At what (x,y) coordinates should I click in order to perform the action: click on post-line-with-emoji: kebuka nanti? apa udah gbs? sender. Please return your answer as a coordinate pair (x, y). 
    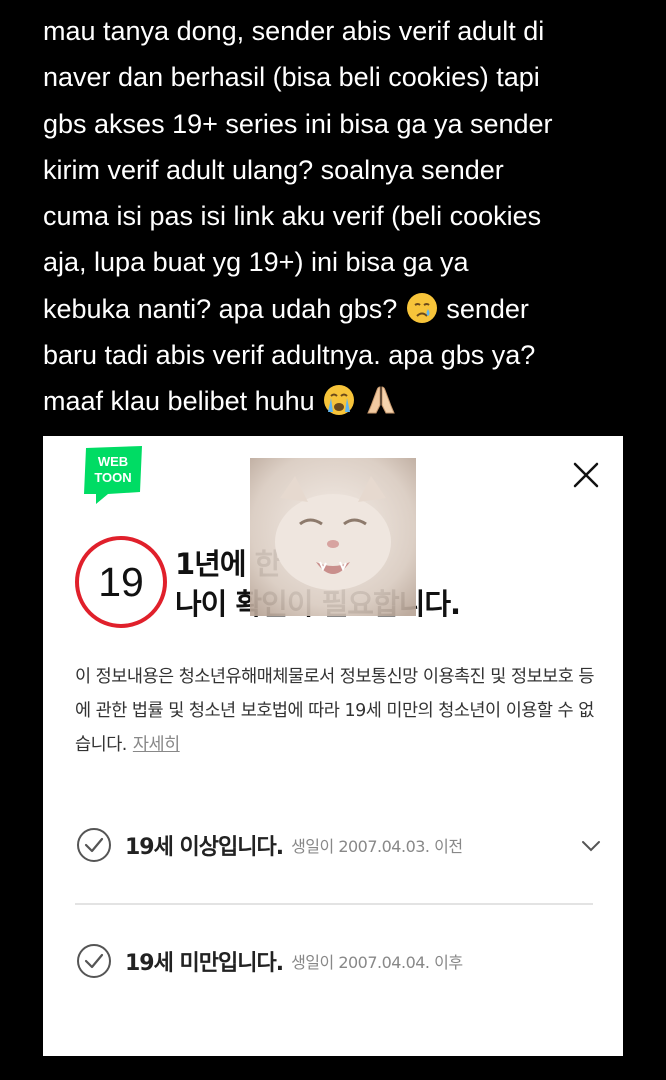
    Looking at the image, I should click on (338, 309).